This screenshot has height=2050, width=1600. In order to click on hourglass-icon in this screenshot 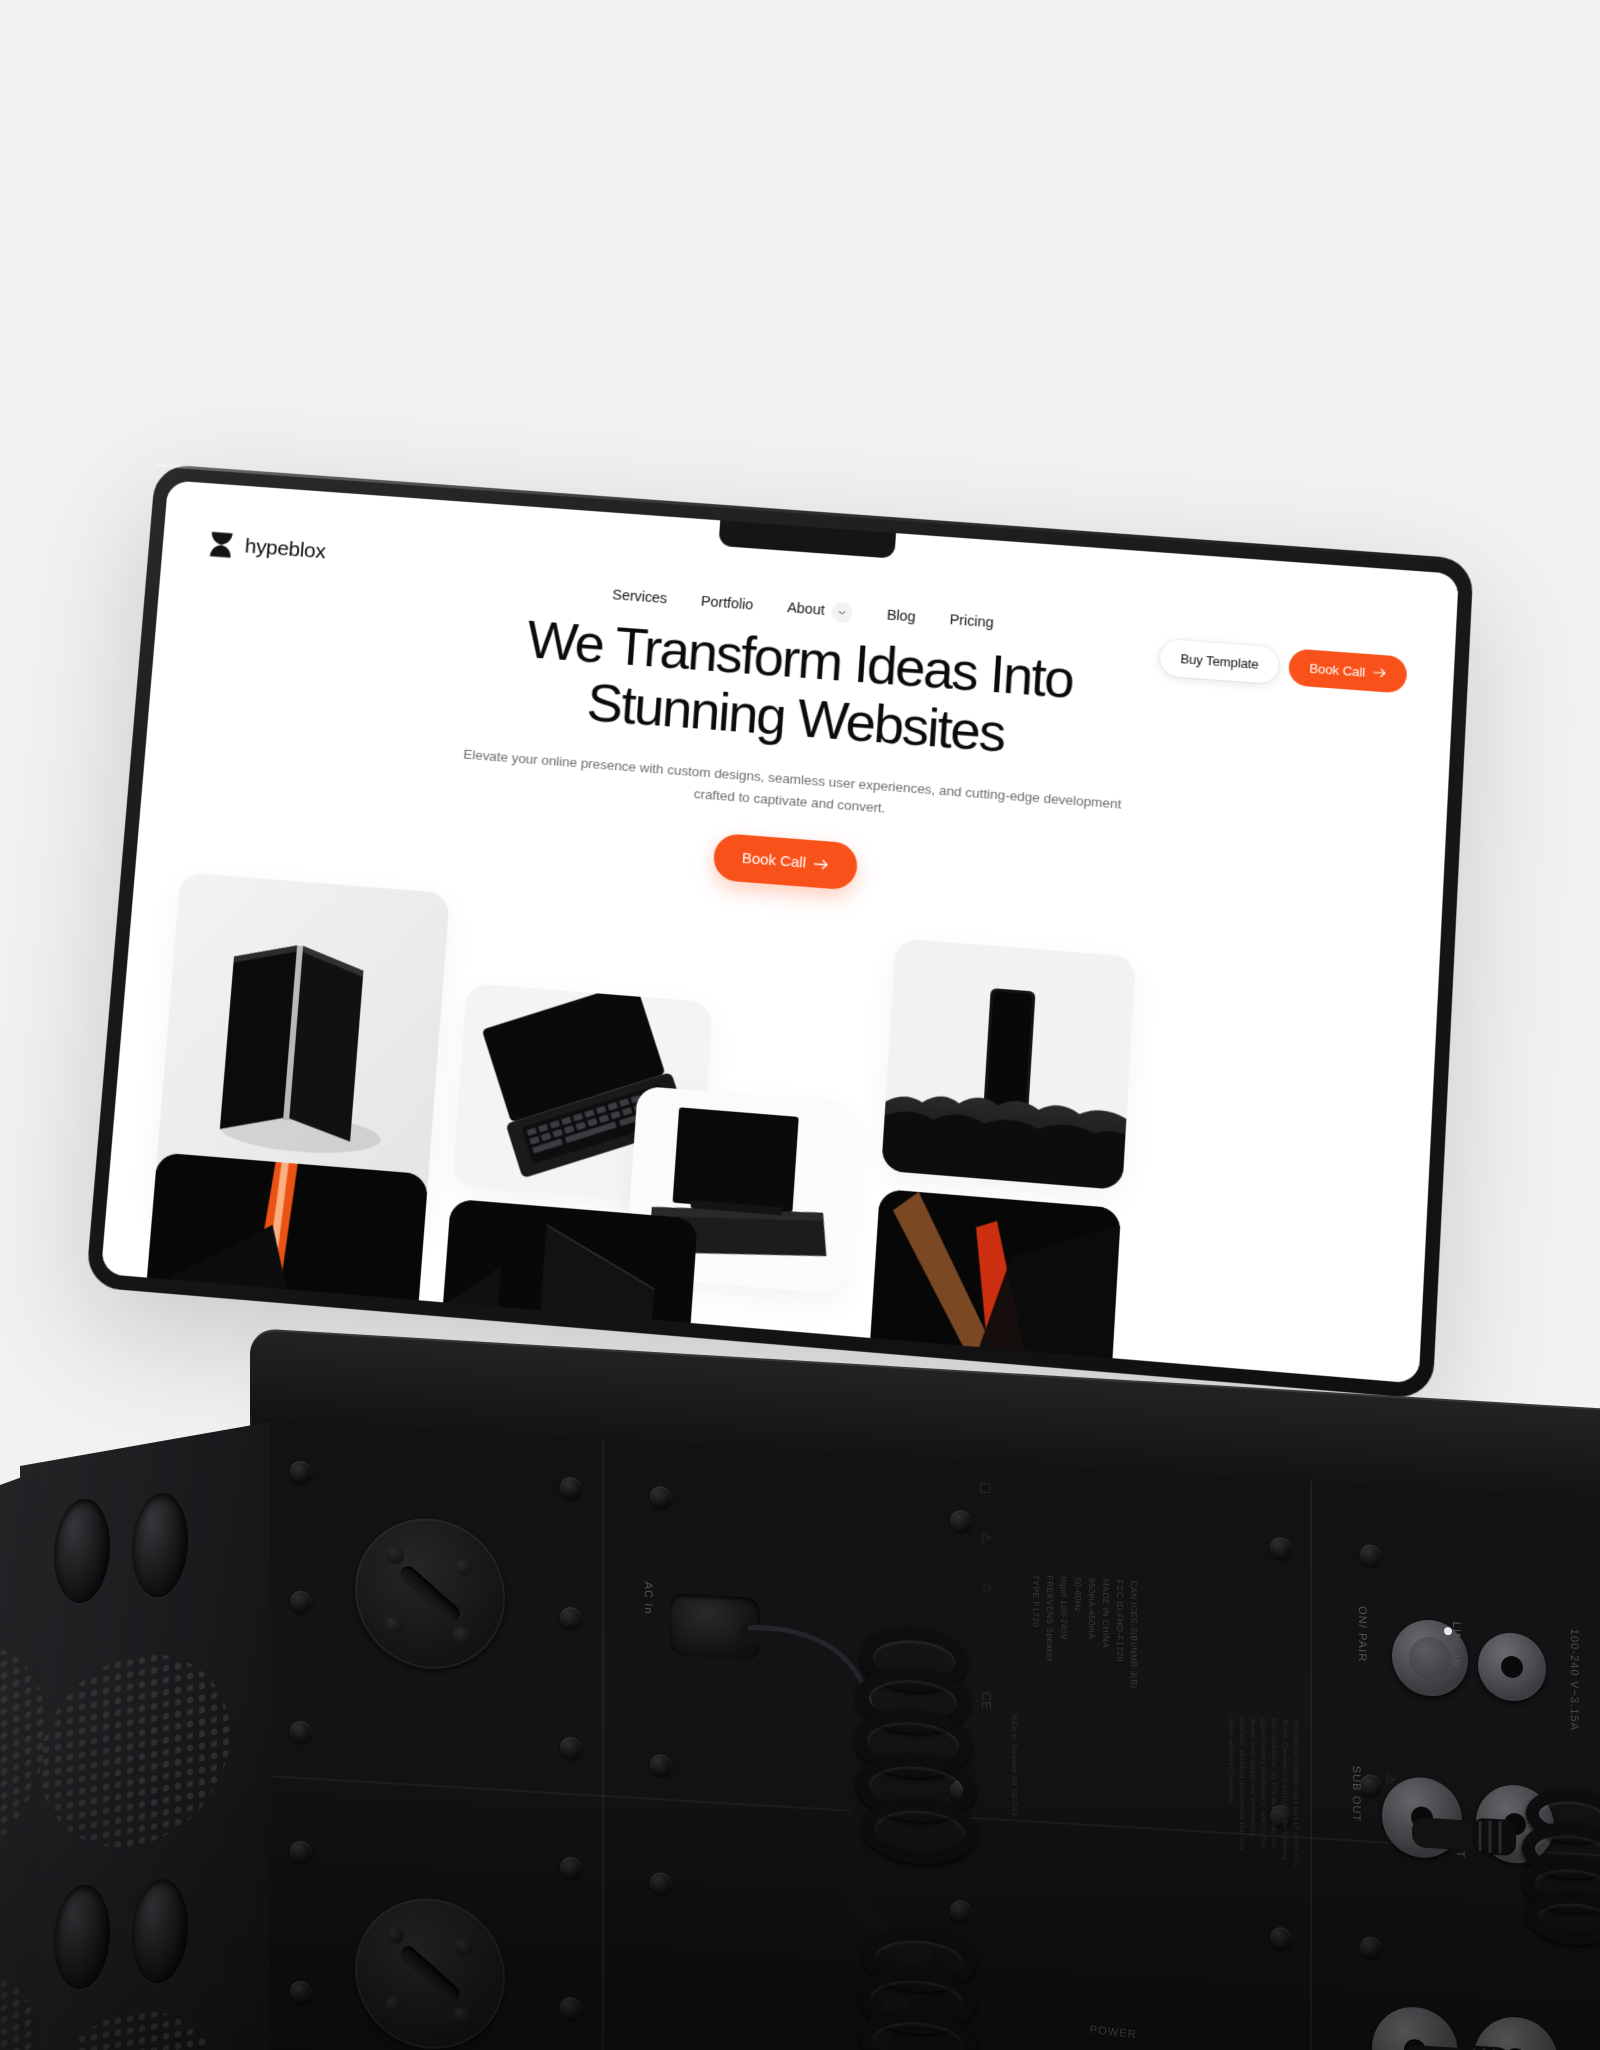, I will do `click(221, 544)`.